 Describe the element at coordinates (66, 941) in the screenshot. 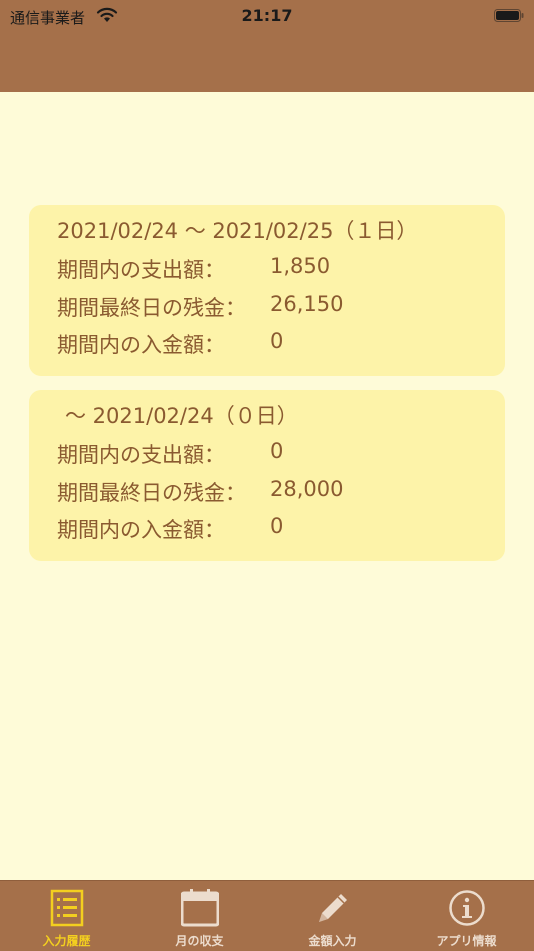

I see `tab-label: 入力履歴` at that location.